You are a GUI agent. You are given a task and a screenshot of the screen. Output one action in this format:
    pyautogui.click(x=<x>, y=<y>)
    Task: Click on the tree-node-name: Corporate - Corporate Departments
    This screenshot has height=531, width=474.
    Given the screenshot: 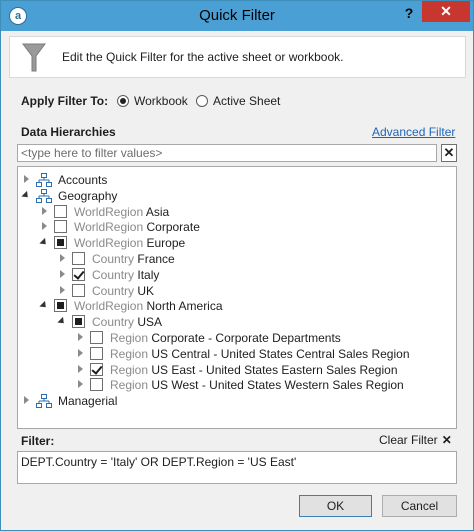 What is the action you would take?
    pyautogui.click(x=246, y=338)
    